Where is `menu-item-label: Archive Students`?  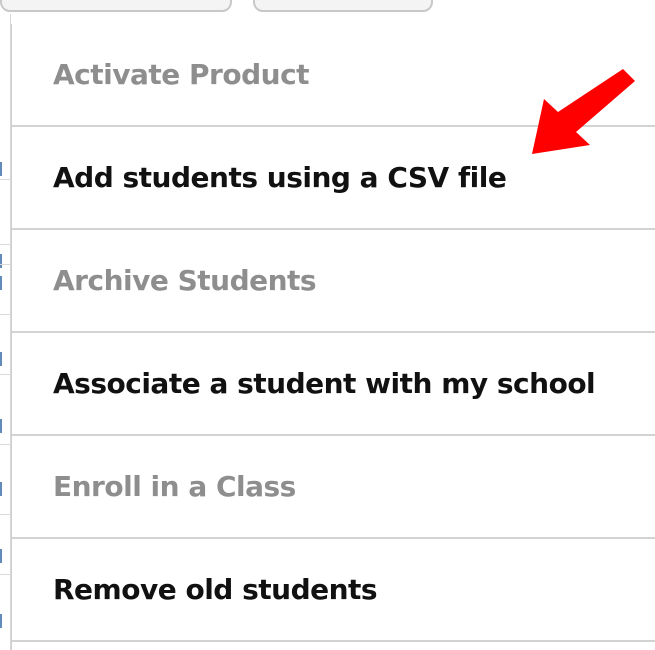 menu-item-label: Archive Students is located at coordinates (185, 280).